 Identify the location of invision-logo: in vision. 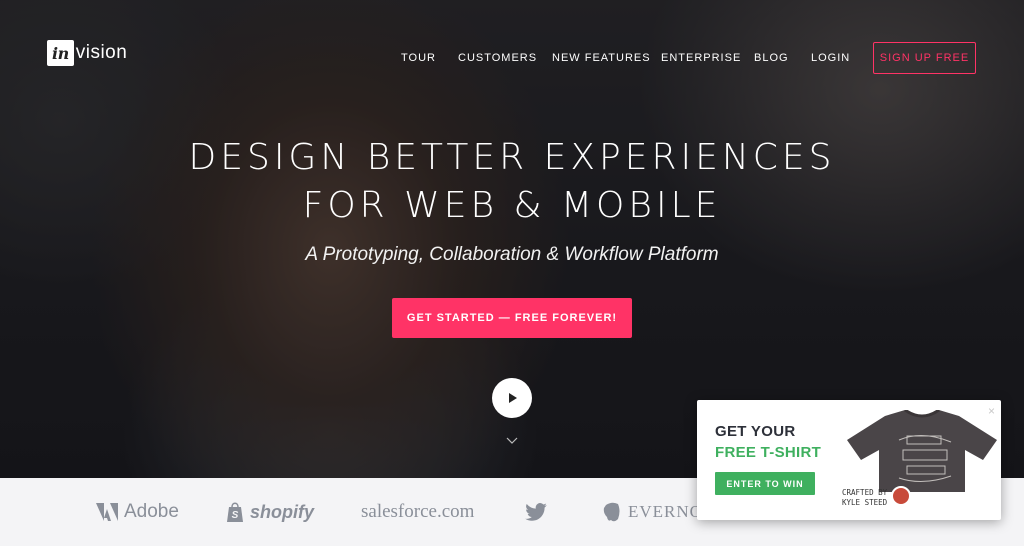
(87, 53).